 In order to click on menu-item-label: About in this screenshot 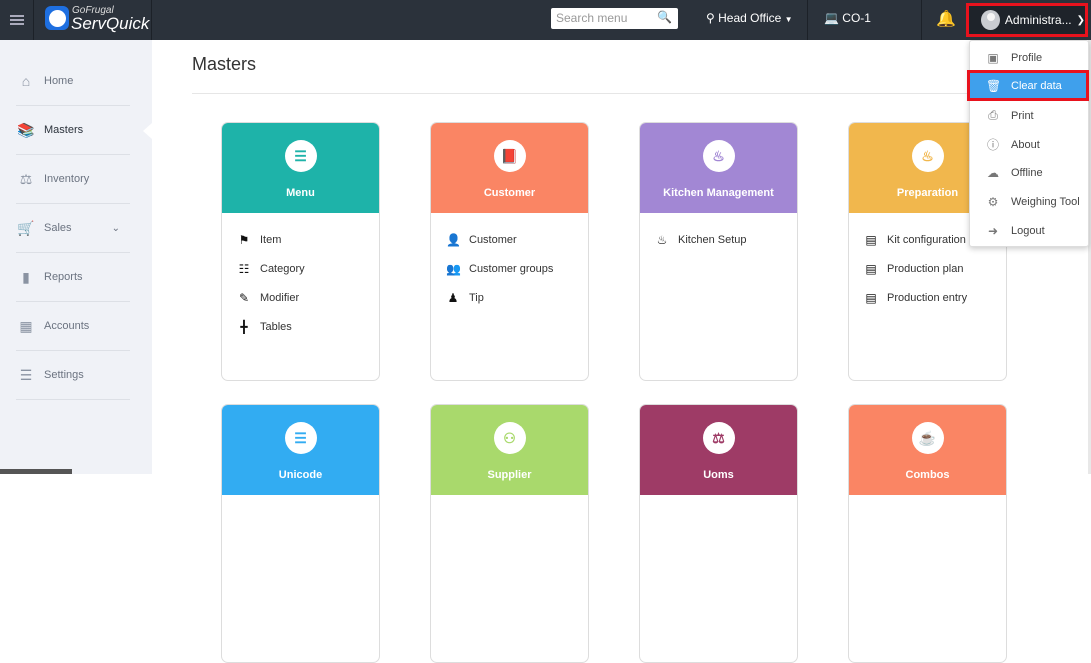, I will do `click(1025, 144)`.